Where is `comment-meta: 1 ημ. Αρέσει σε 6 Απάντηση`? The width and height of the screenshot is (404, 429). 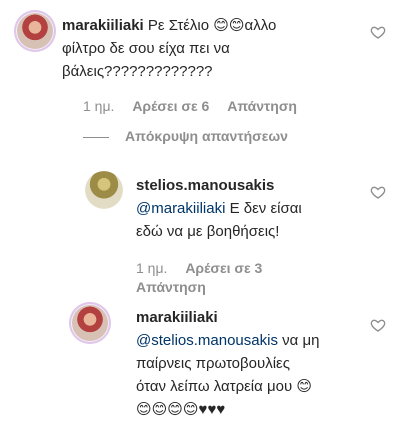 comment-meta: 1 ημ. Αρέσει σε 6 Απάντηση is located at coordinates (197, 106).